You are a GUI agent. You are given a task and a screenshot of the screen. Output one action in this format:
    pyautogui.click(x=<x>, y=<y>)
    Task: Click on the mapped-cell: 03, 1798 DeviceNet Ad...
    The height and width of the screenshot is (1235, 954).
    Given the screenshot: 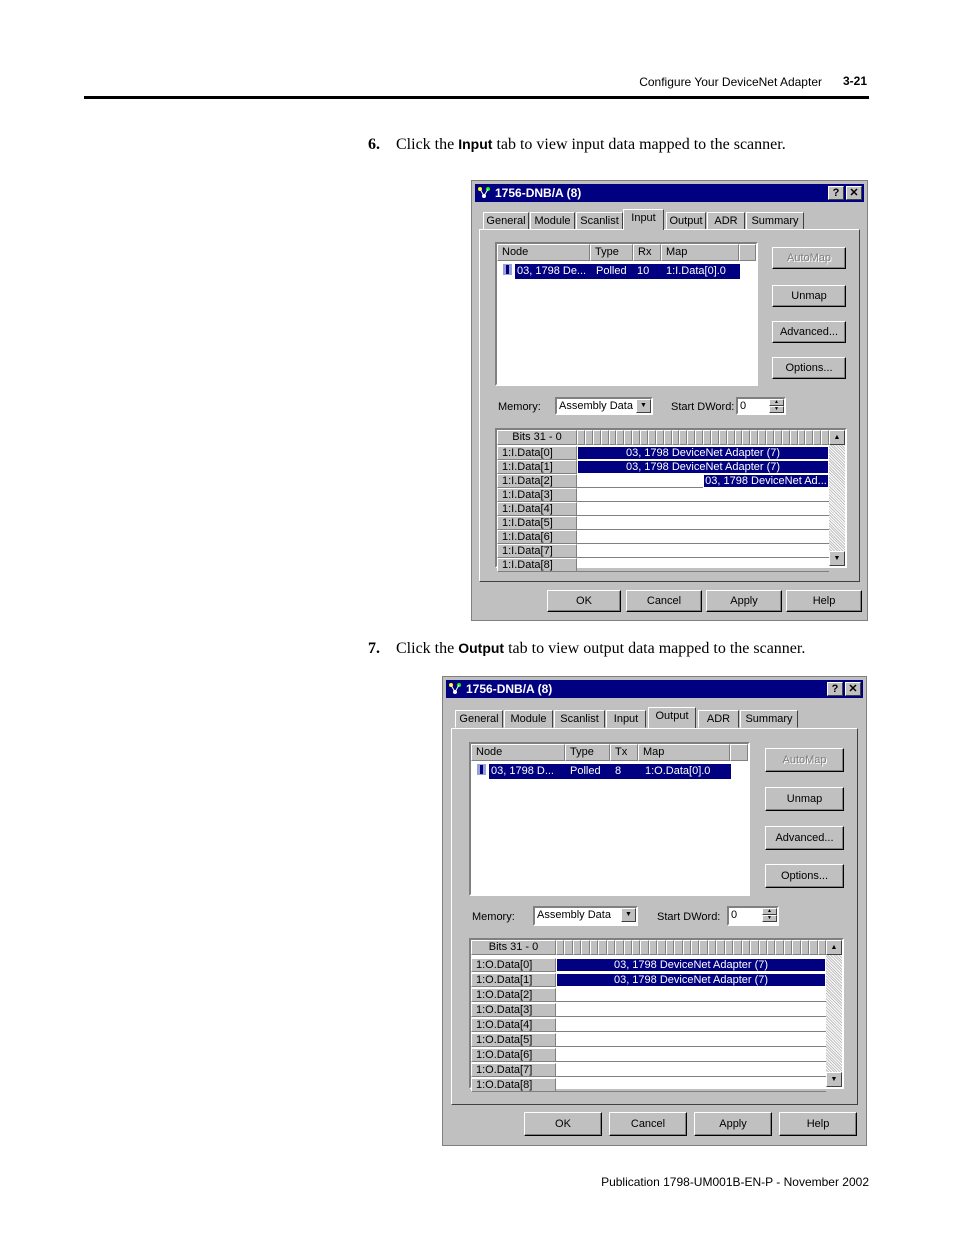 What is the action you would take?
    pyautogui.click(x=766, y=481)
    